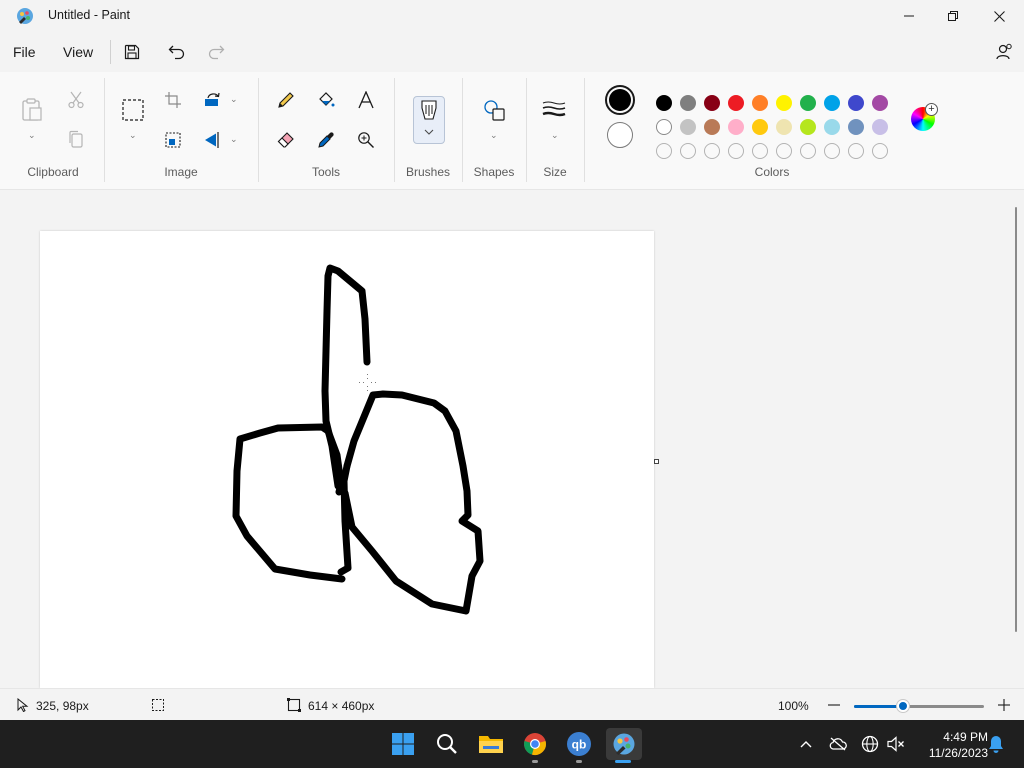 The width and height of the screenshot is (1024, 768). I want to click on pencil-button, so click(286, 100).